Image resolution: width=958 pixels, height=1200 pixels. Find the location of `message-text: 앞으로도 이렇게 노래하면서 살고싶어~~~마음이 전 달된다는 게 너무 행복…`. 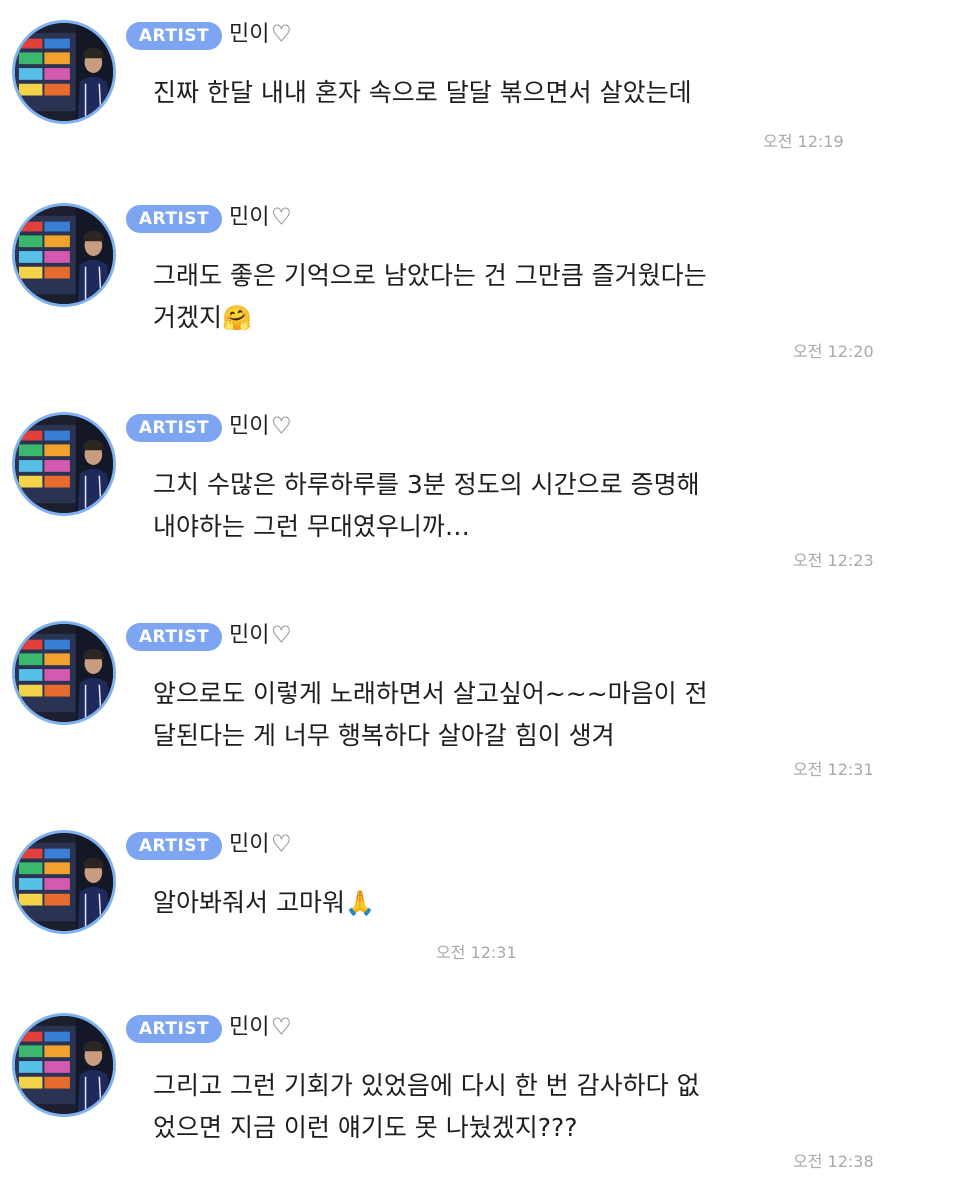

message-text: 앞으로도 이렇게 노래하면서 살고싶어~~~마음이 전 달된다는 게 너무 행복… is located at coordinates (430, 714).